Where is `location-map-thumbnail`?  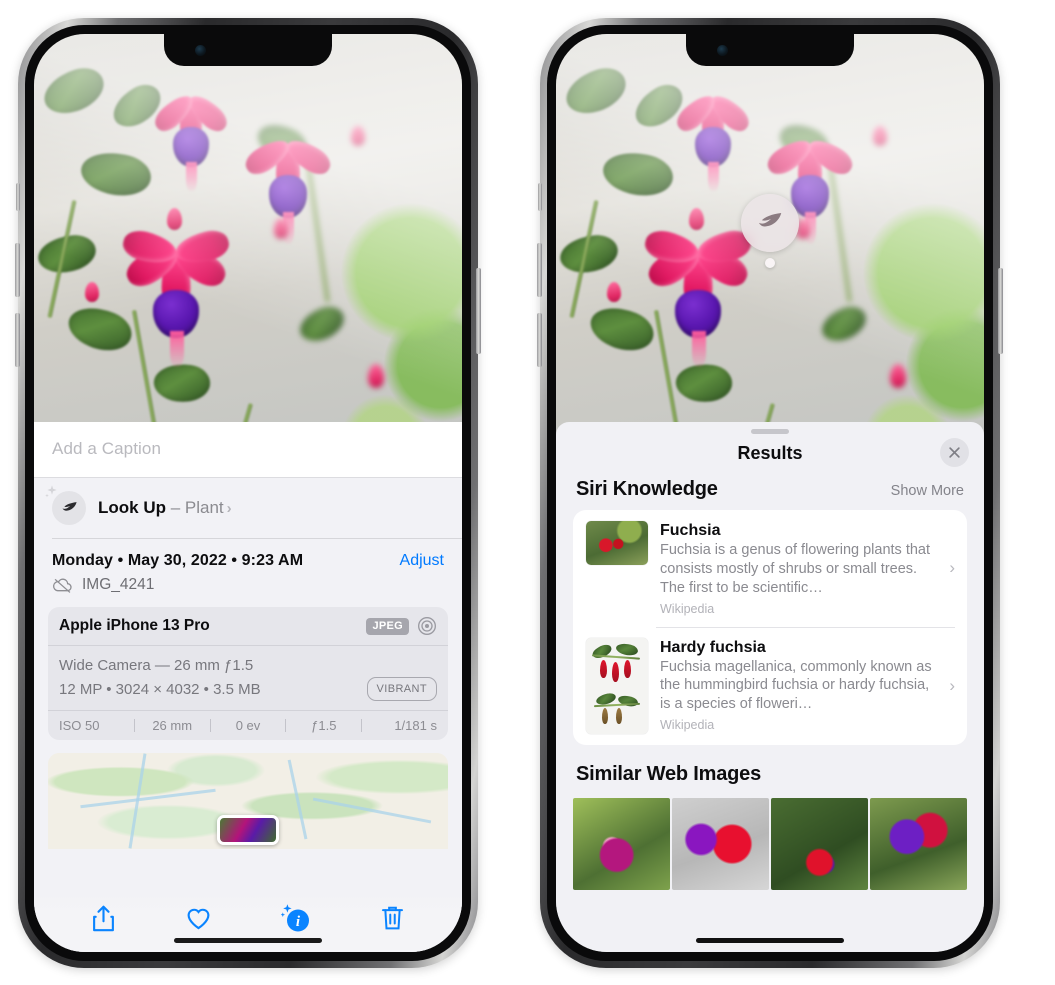 location-map-thumbnail is located at coordinates (248, 801).